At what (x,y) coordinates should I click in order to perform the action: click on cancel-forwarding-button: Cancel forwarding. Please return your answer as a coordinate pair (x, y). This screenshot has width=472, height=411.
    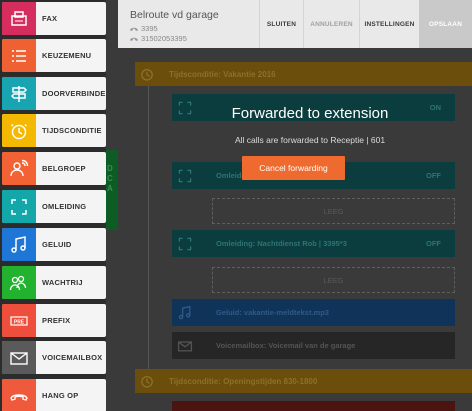
    Looking at the image, I should click on (293, 168).